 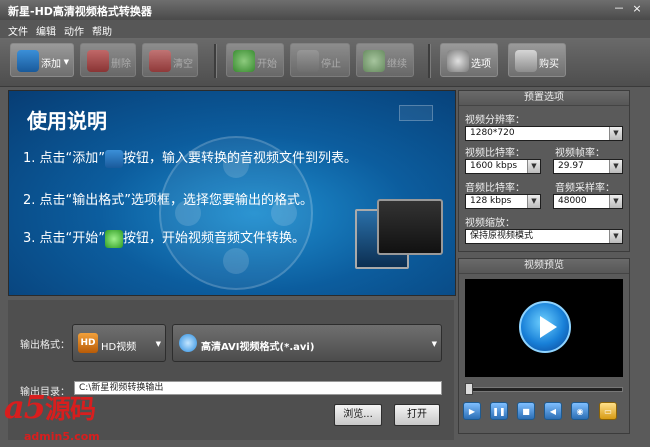 What do you see at coordinates (240, 158) in the screenshot?
I see `step-1-text-b: 按钮，输入要转换的音视频文件到列表。` at bounding box center [240, 158].